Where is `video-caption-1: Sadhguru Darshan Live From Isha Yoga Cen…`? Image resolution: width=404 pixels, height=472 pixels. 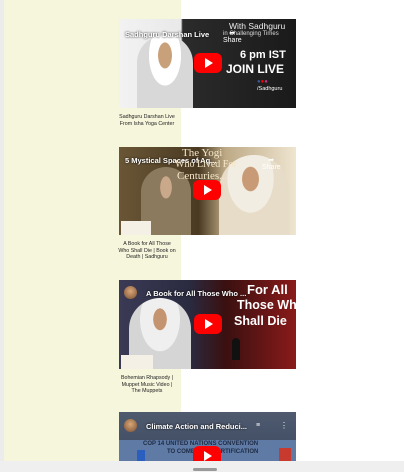 video-caption-1: Sadhguru Darshan Live From Isha Yoga Cen… is located at coordinates (147, 120).